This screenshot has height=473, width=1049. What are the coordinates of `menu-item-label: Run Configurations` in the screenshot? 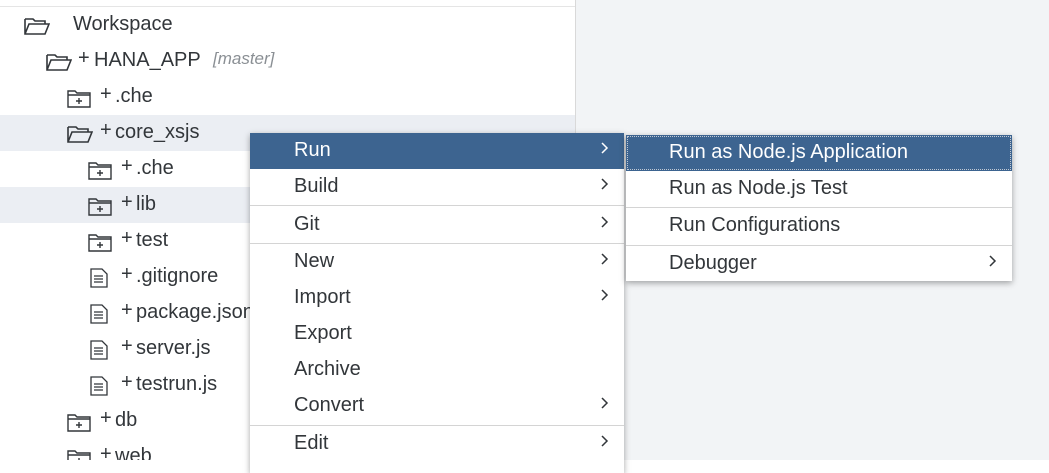 It's located at (755, 225).